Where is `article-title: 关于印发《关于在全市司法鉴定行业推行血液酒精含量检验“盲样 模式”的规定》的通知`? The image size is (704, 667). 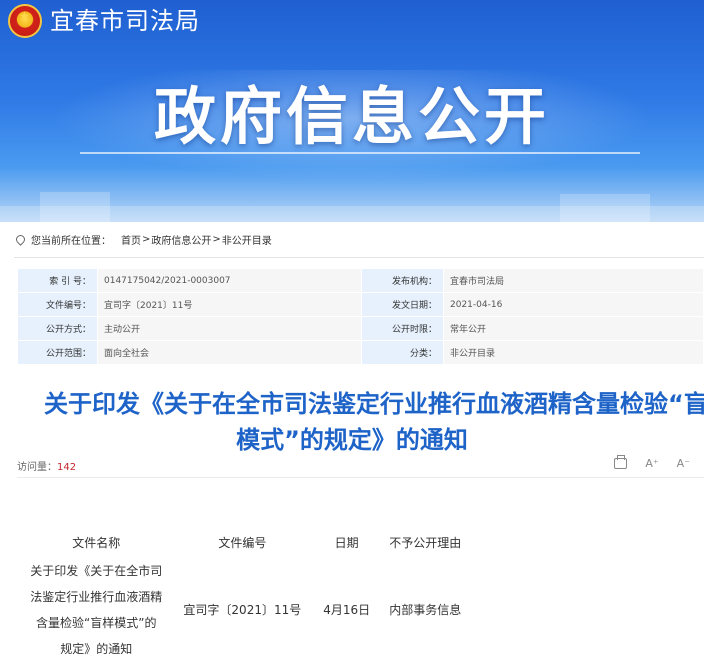 article-title: 关于印发《关于在全市司法鉴定行业推行血液酒精含量检验“盲样 模式”的规定》的通知 is located at coordinates (352, 422).